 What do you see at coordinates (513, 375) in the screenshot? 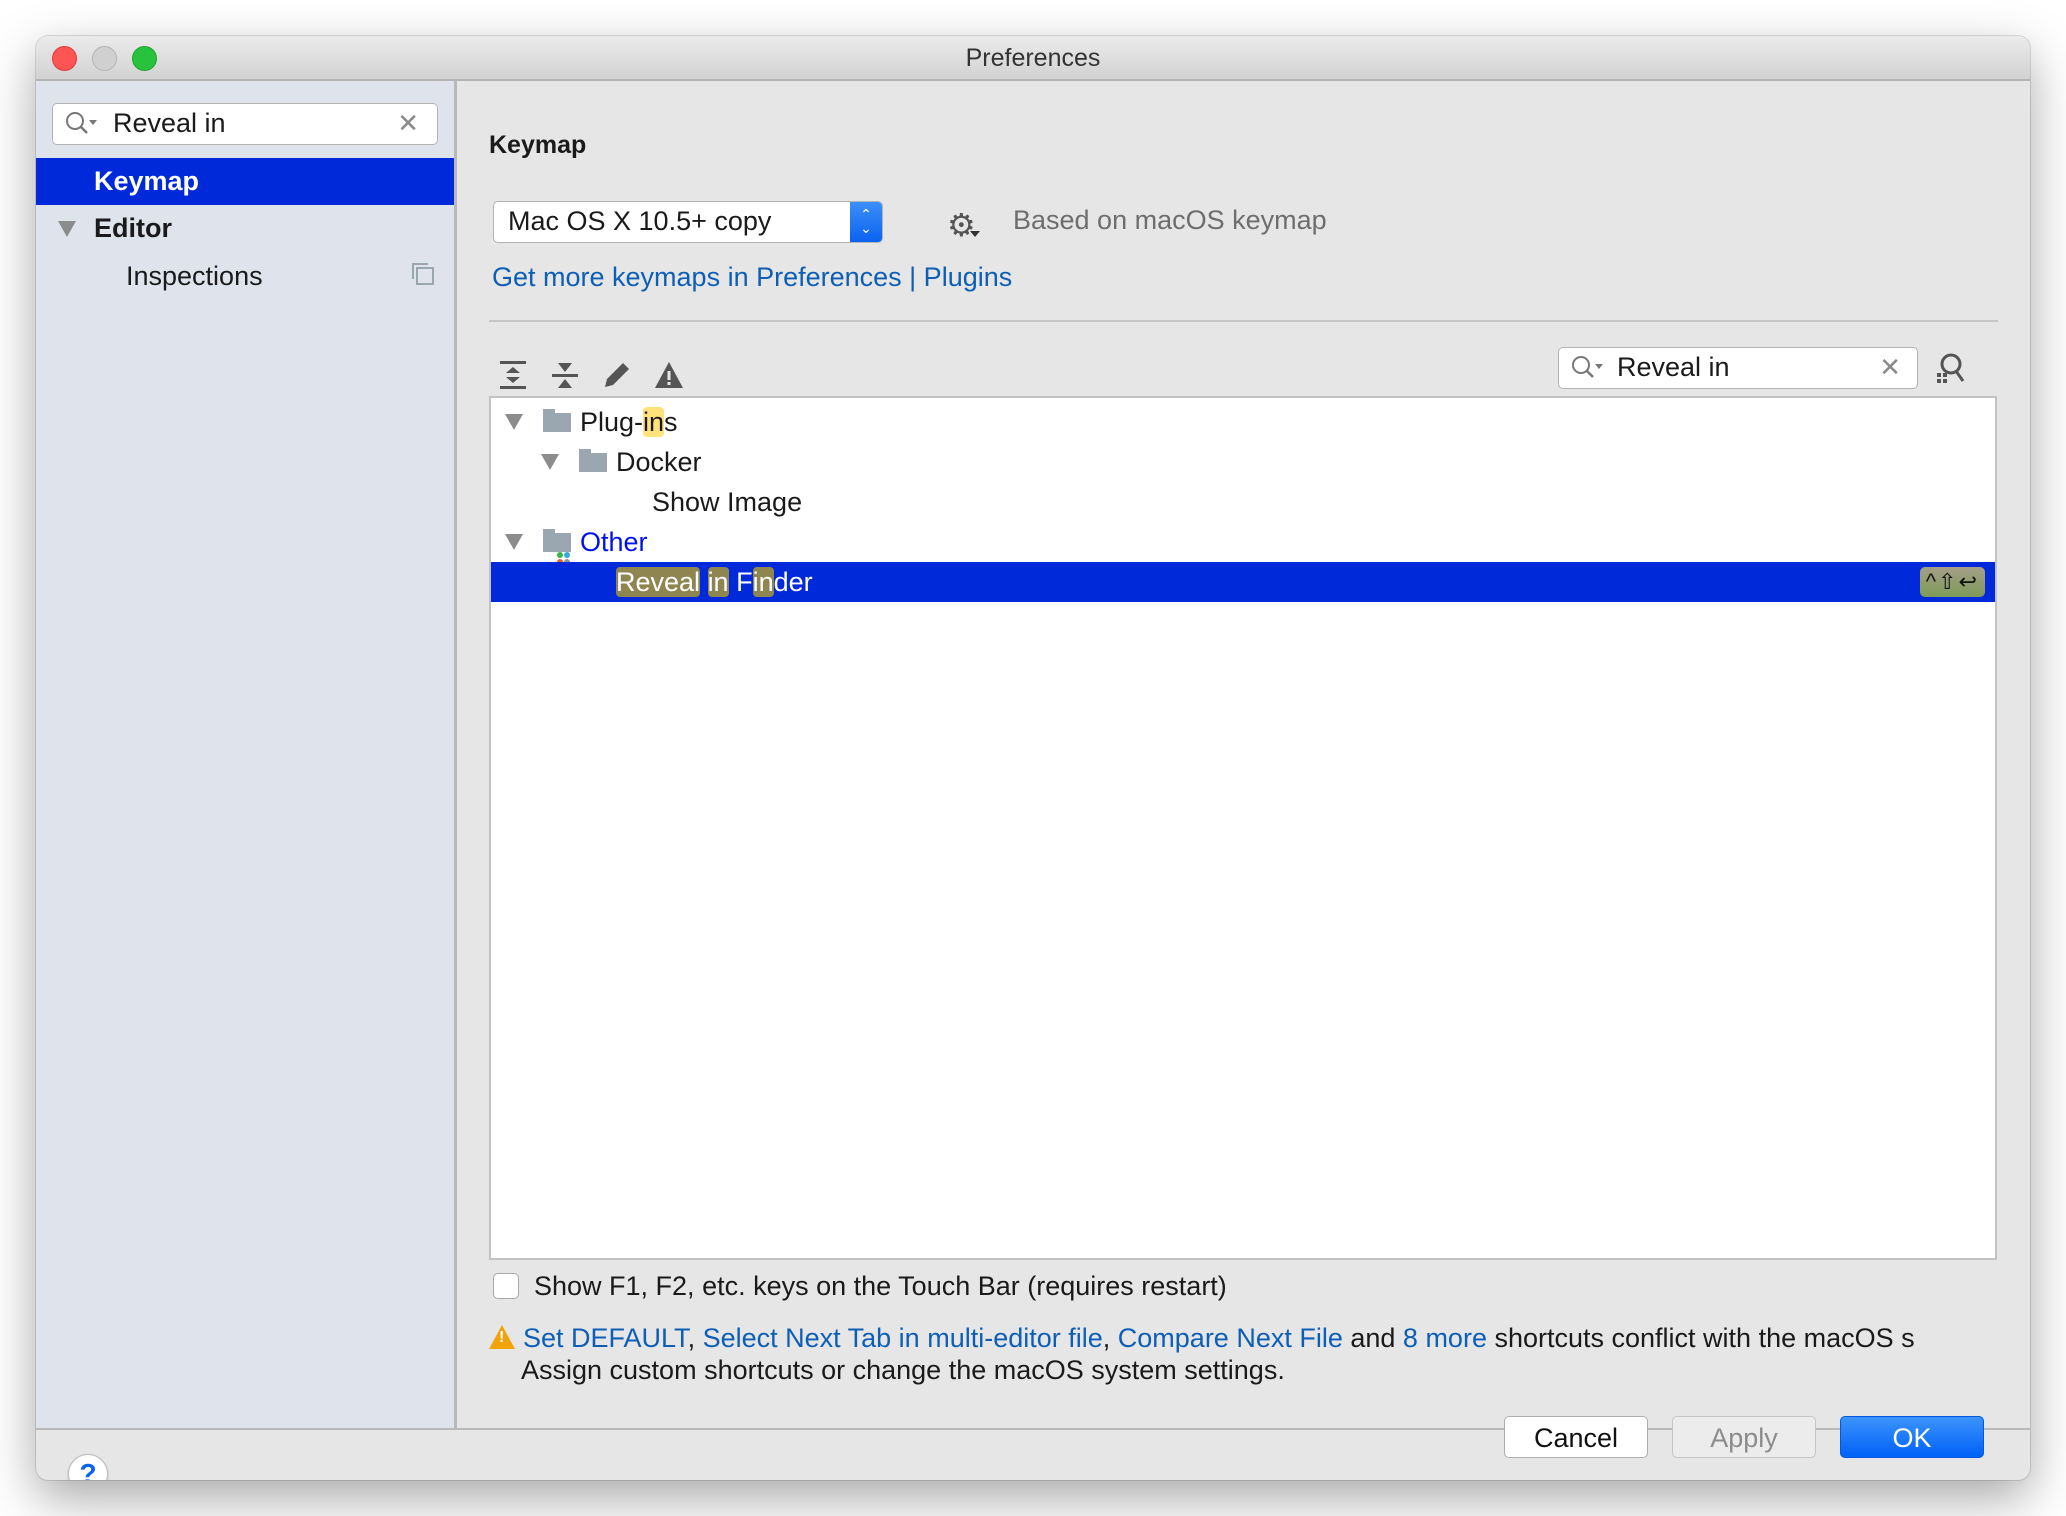
I see `expand-all-icon` at bounding box center [513, 375].